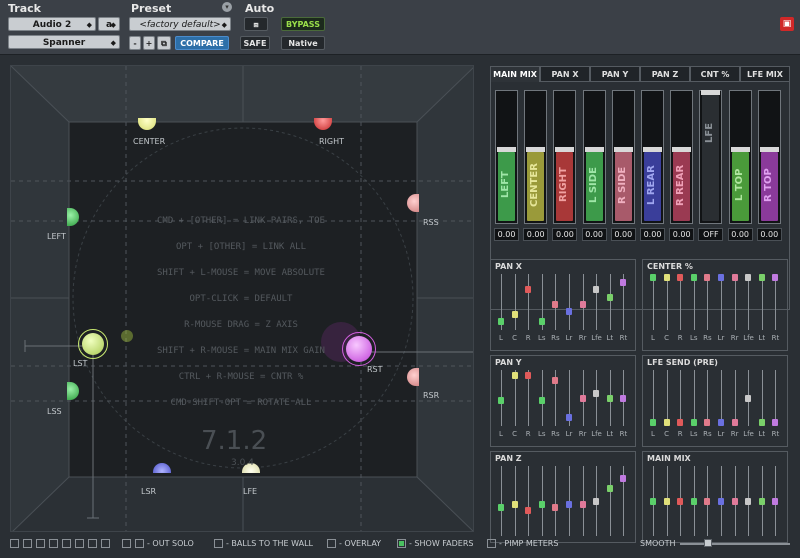 This screenshot has height=558, width=800. I want to click on close-icon: ▣, so click(787, 24).